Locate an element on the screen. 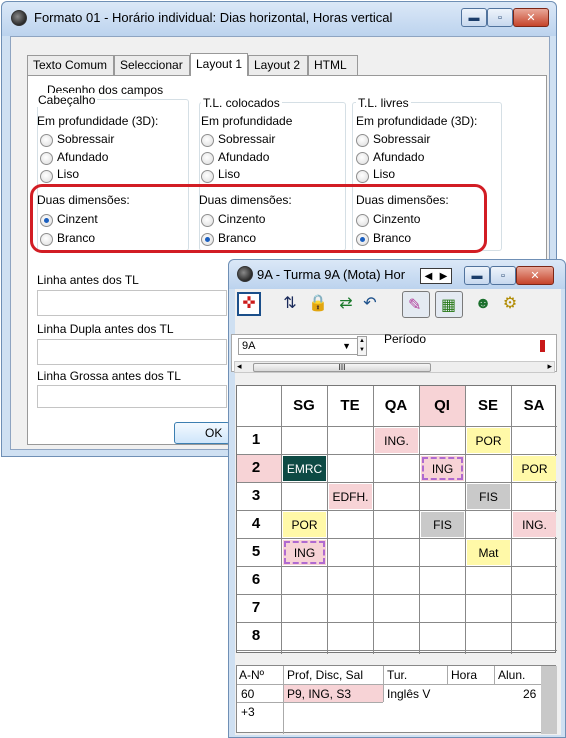 This screenshot has width=566, height=738. list-cell: +3 is located at coordinates (248, 712).